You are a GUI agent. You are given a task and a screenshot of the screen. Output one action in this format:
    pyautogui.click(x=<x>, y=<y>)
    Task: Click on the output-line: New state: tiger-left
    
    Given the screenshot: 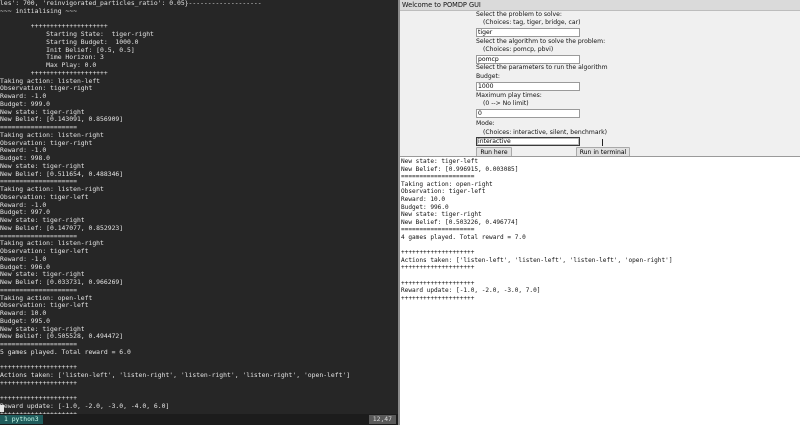 What is the action you would take?
    pyautogui.click(x=440, y=161)
    